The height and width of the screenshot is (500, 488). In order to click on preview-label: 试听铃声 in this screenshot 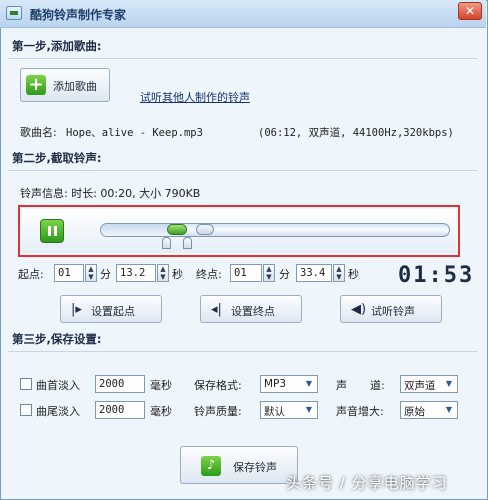, I will do `click(393, 311)`.